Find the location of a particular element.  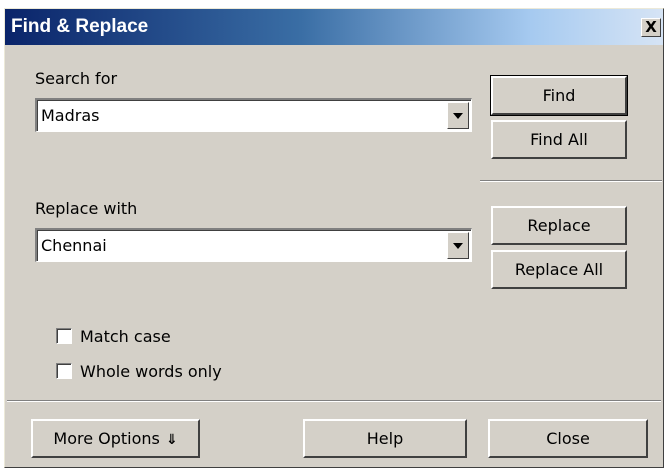

find-button: Find is located at coordinates (559, 95).